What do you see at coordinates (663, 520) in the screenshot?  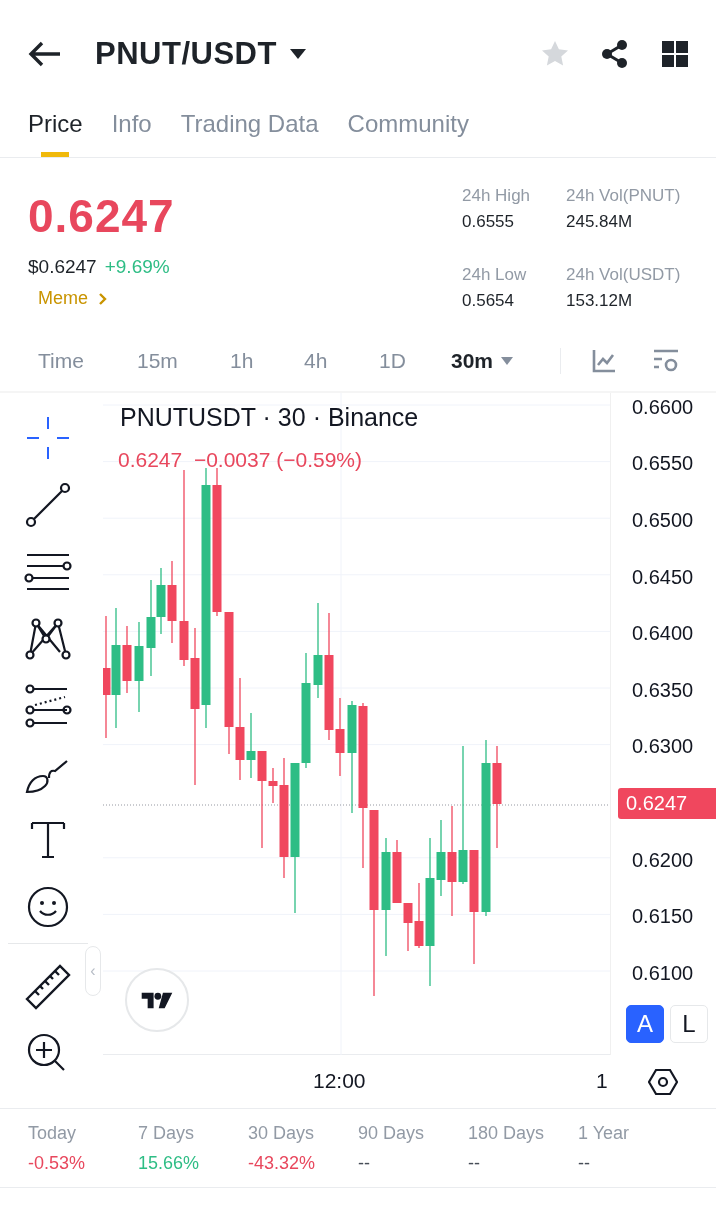 I see `axis-label: 0.6500` at bounding box center [663, 520].